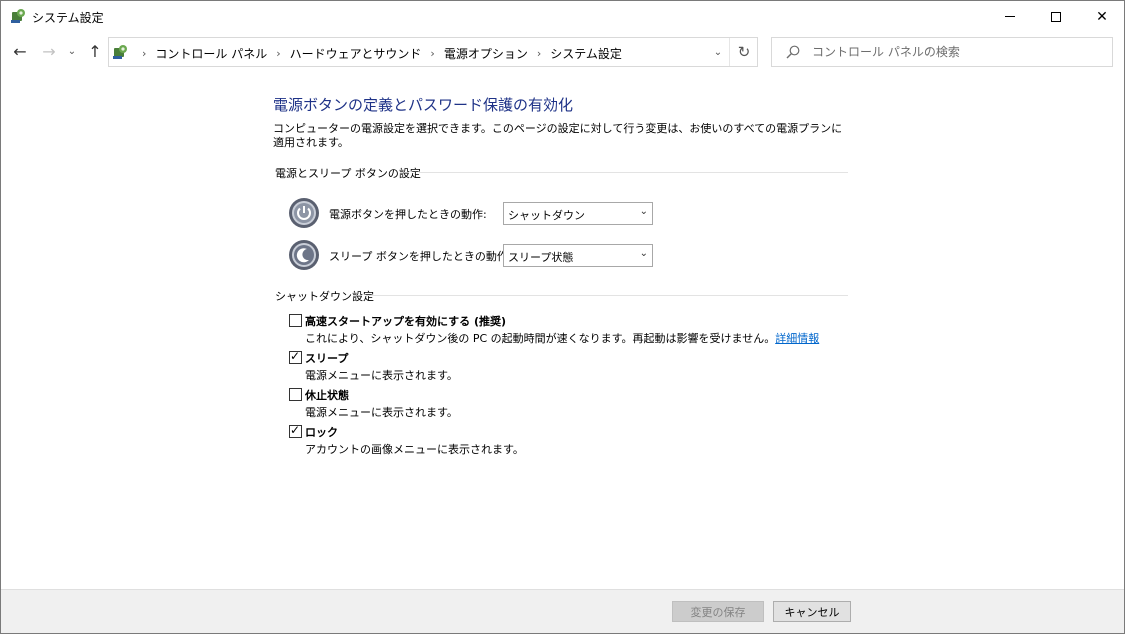 This screenshot has height=634, width=1125. I want to click on shutdown-section-title: シャットダウン設定, so click(324, 296).